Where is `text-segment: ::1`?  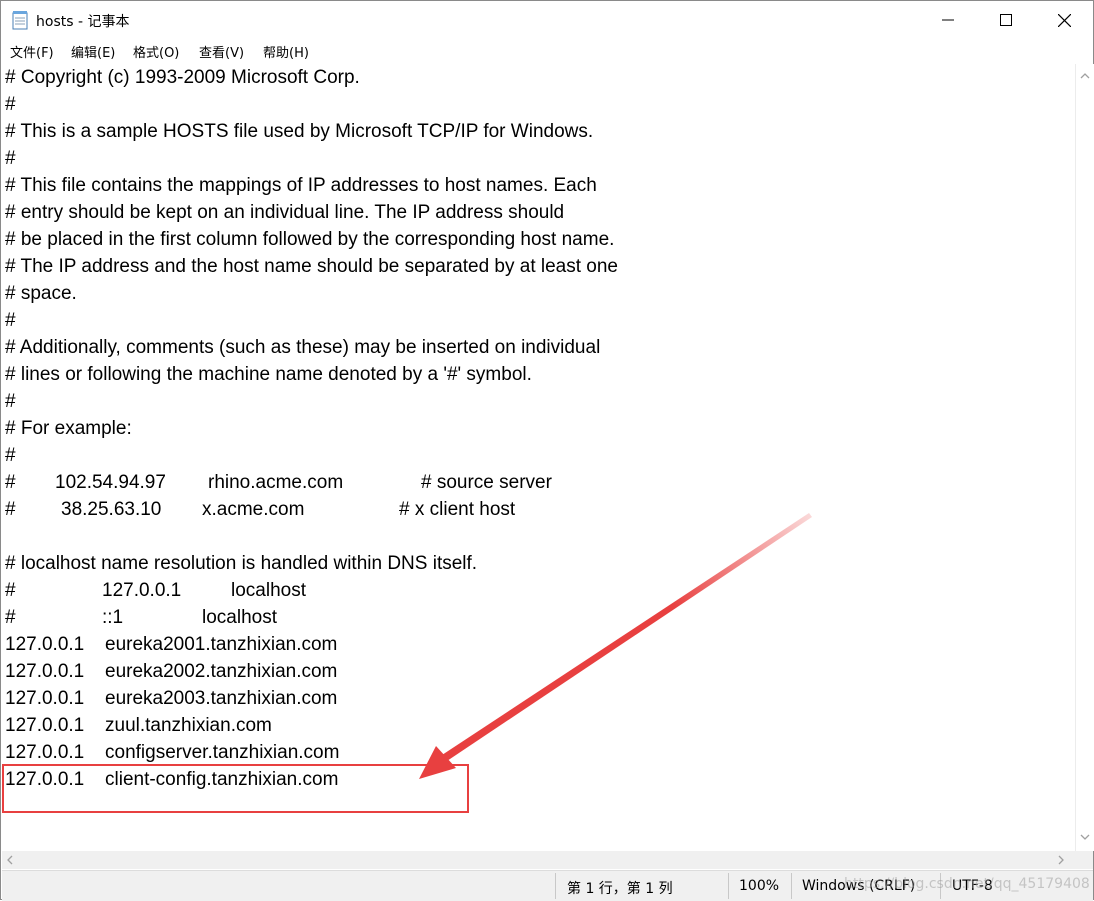 text-segment: ::1 is located at coordinates (113, 617).